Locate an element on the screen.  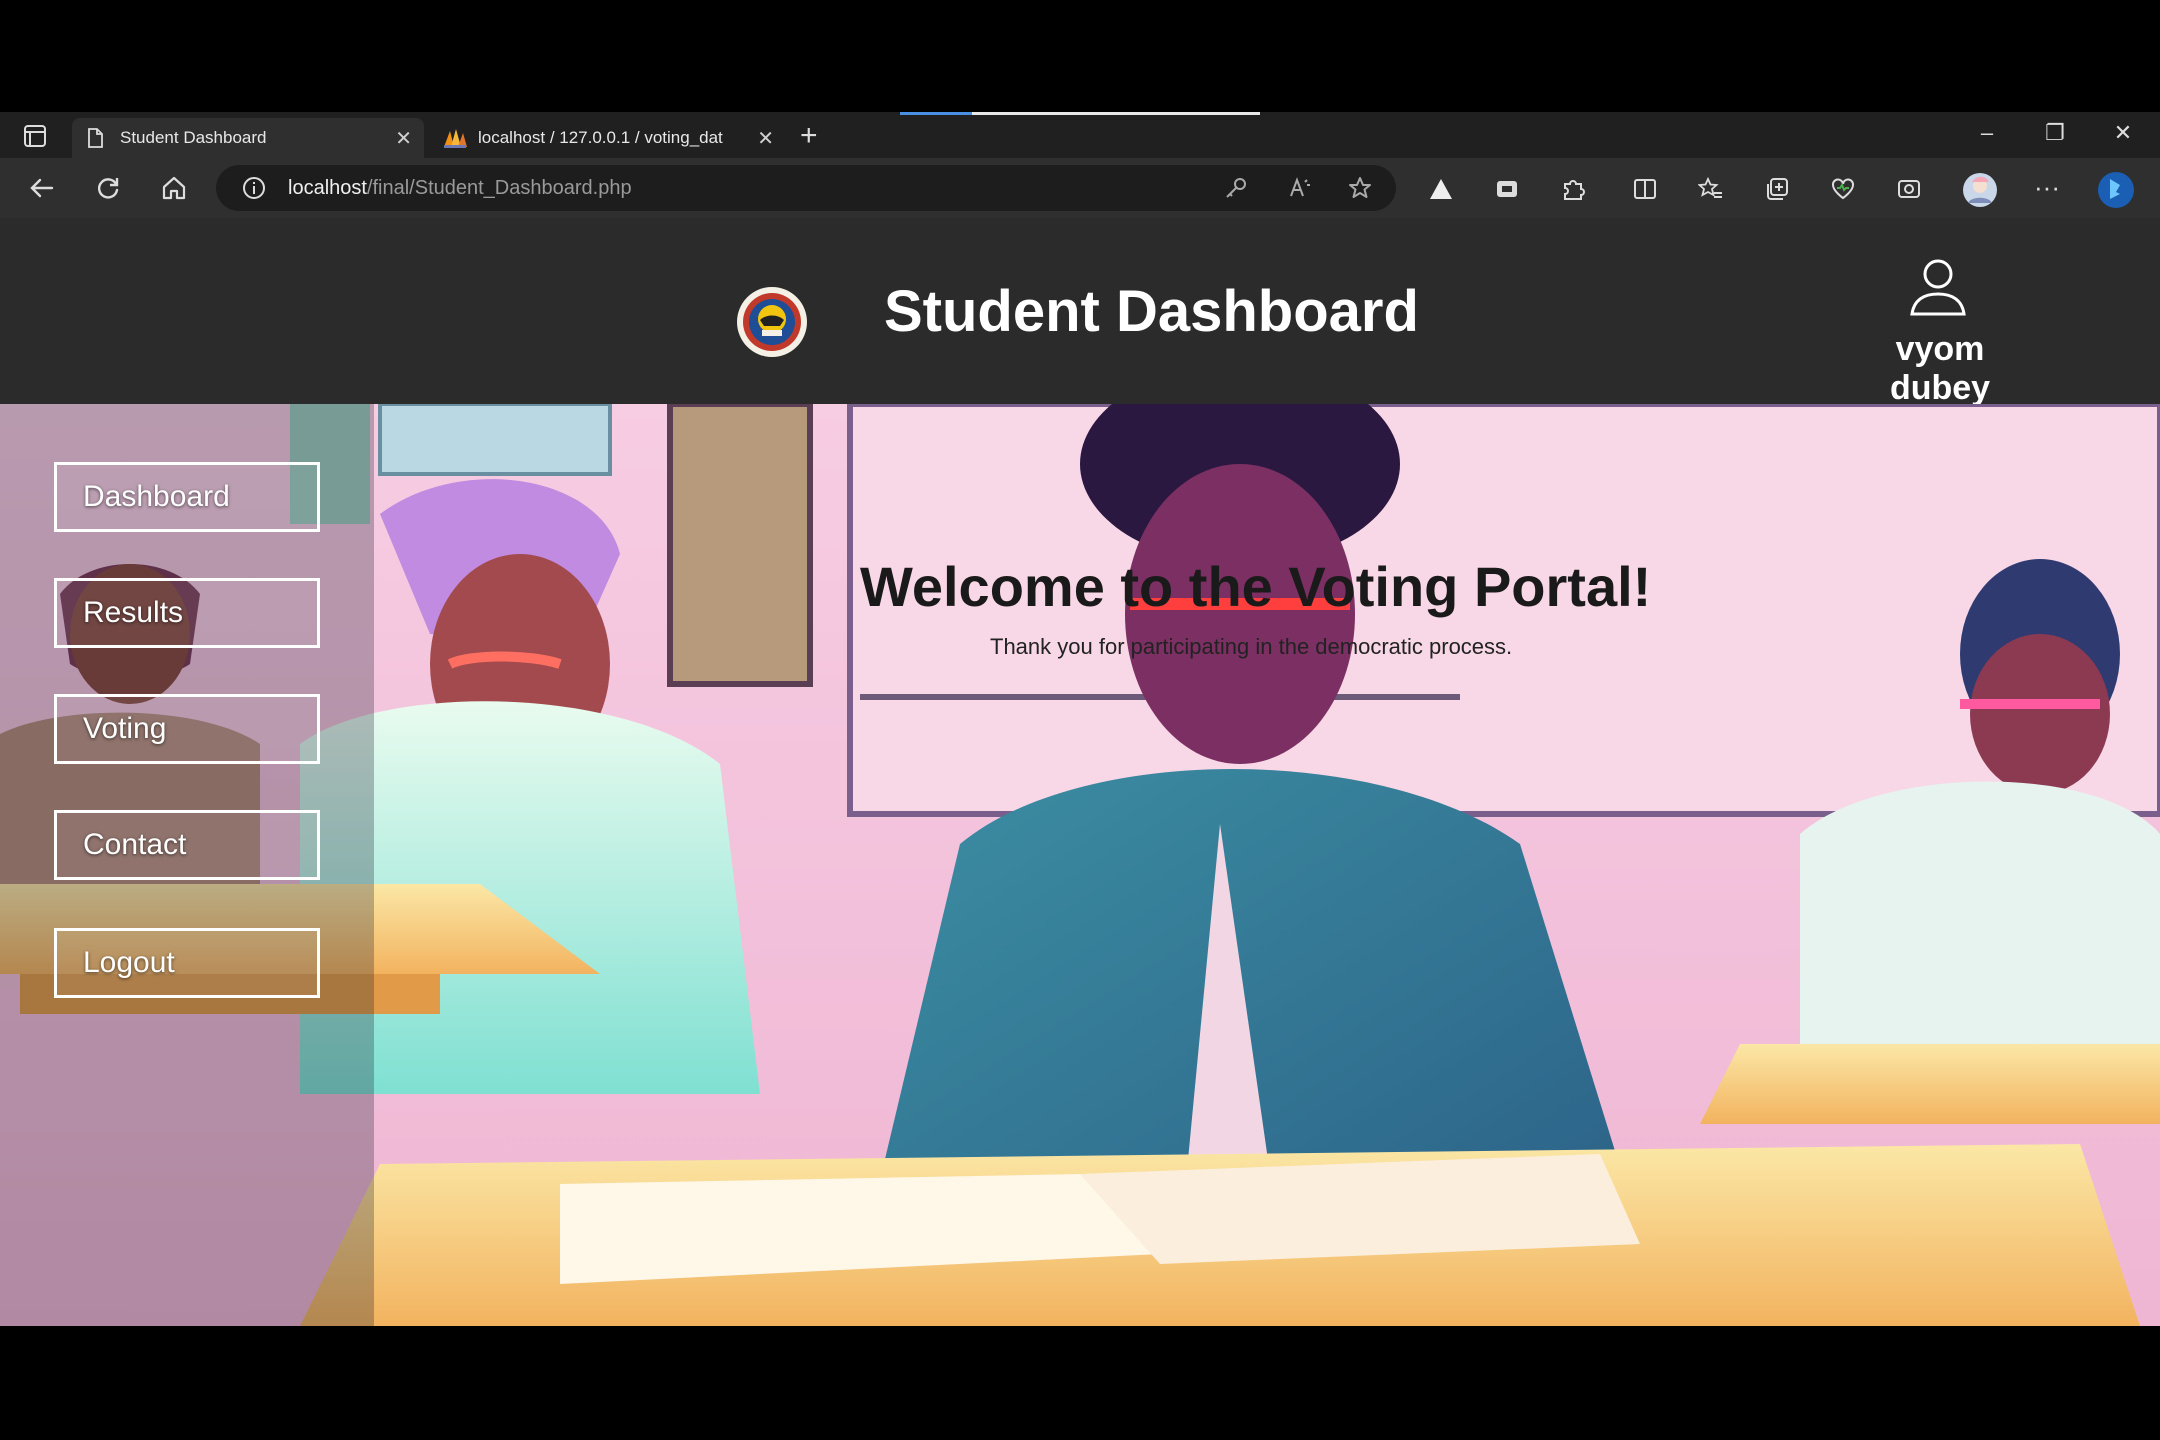
page-icon is located at coordinates (95, 138).